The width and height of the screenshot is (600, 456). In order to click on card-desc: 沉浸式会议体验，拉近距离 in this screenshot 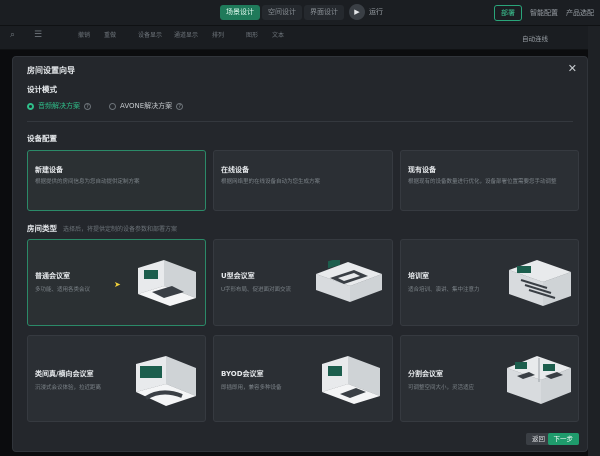, I will do `click(68, 388)`.